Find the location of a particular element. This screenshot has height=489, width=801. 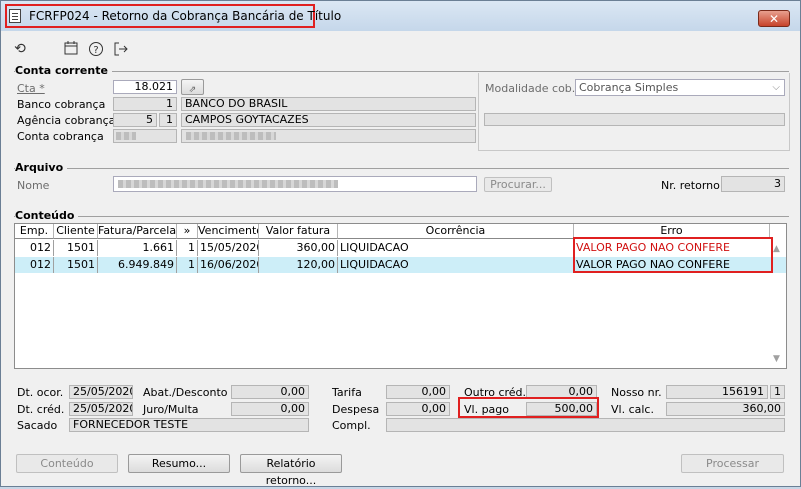

cta-label: Cta * is located at coordinates (31, 88).